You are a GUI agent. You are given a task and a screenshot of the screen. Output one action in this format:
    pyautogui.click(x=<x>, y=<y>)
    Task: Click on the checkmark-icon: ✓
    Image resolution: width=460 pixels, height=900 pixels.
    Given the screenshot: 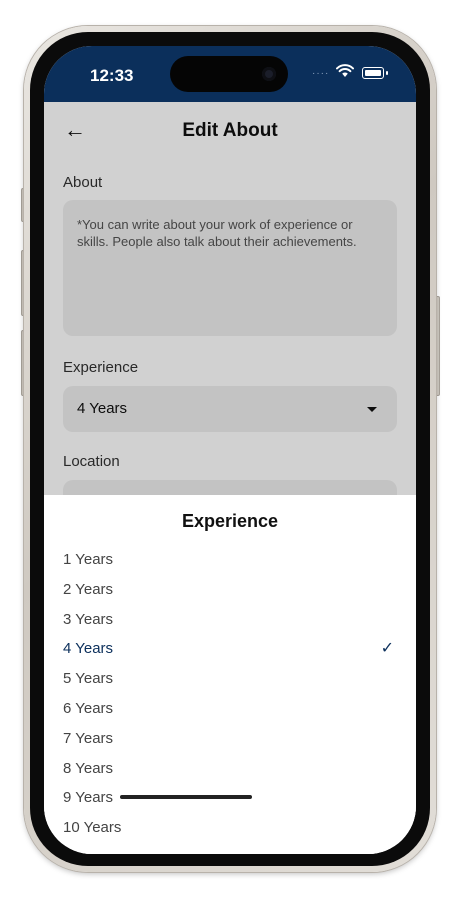 What is the action you would take?
    pyautogui.click(x=387, y=649)
    